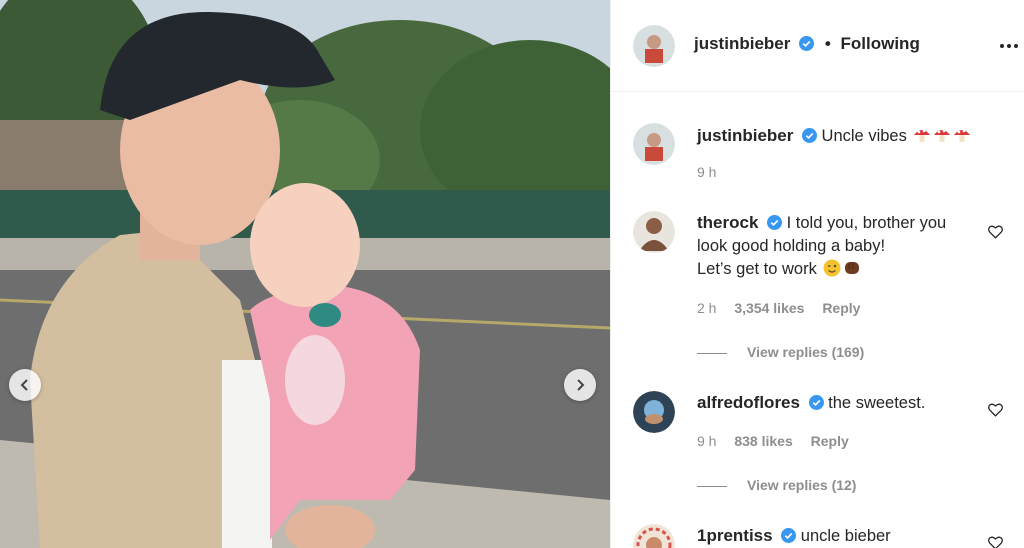 The image size is (1024, 548). What do you see at coordinates (1009, 46) in the screenshot?
I see `more-options-icon` at bounding box center [1009, 46].